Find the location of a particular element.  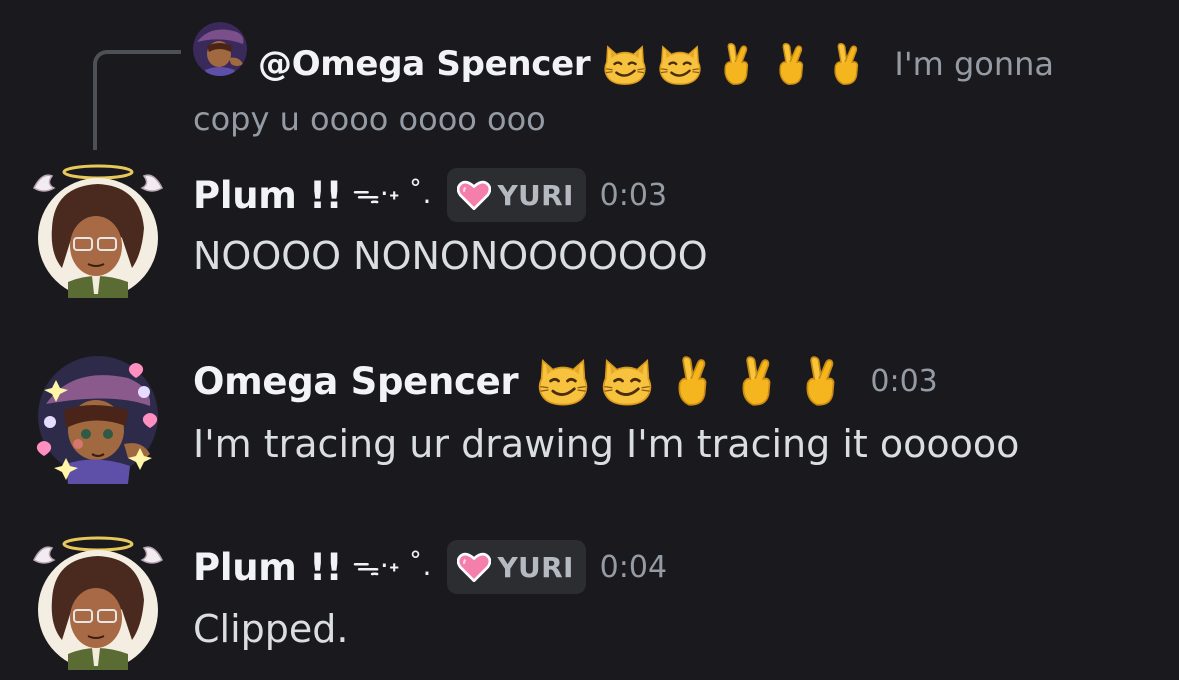

reply-preview: @Omega Spencer I'm gonna is located at coordinates (656, 64).